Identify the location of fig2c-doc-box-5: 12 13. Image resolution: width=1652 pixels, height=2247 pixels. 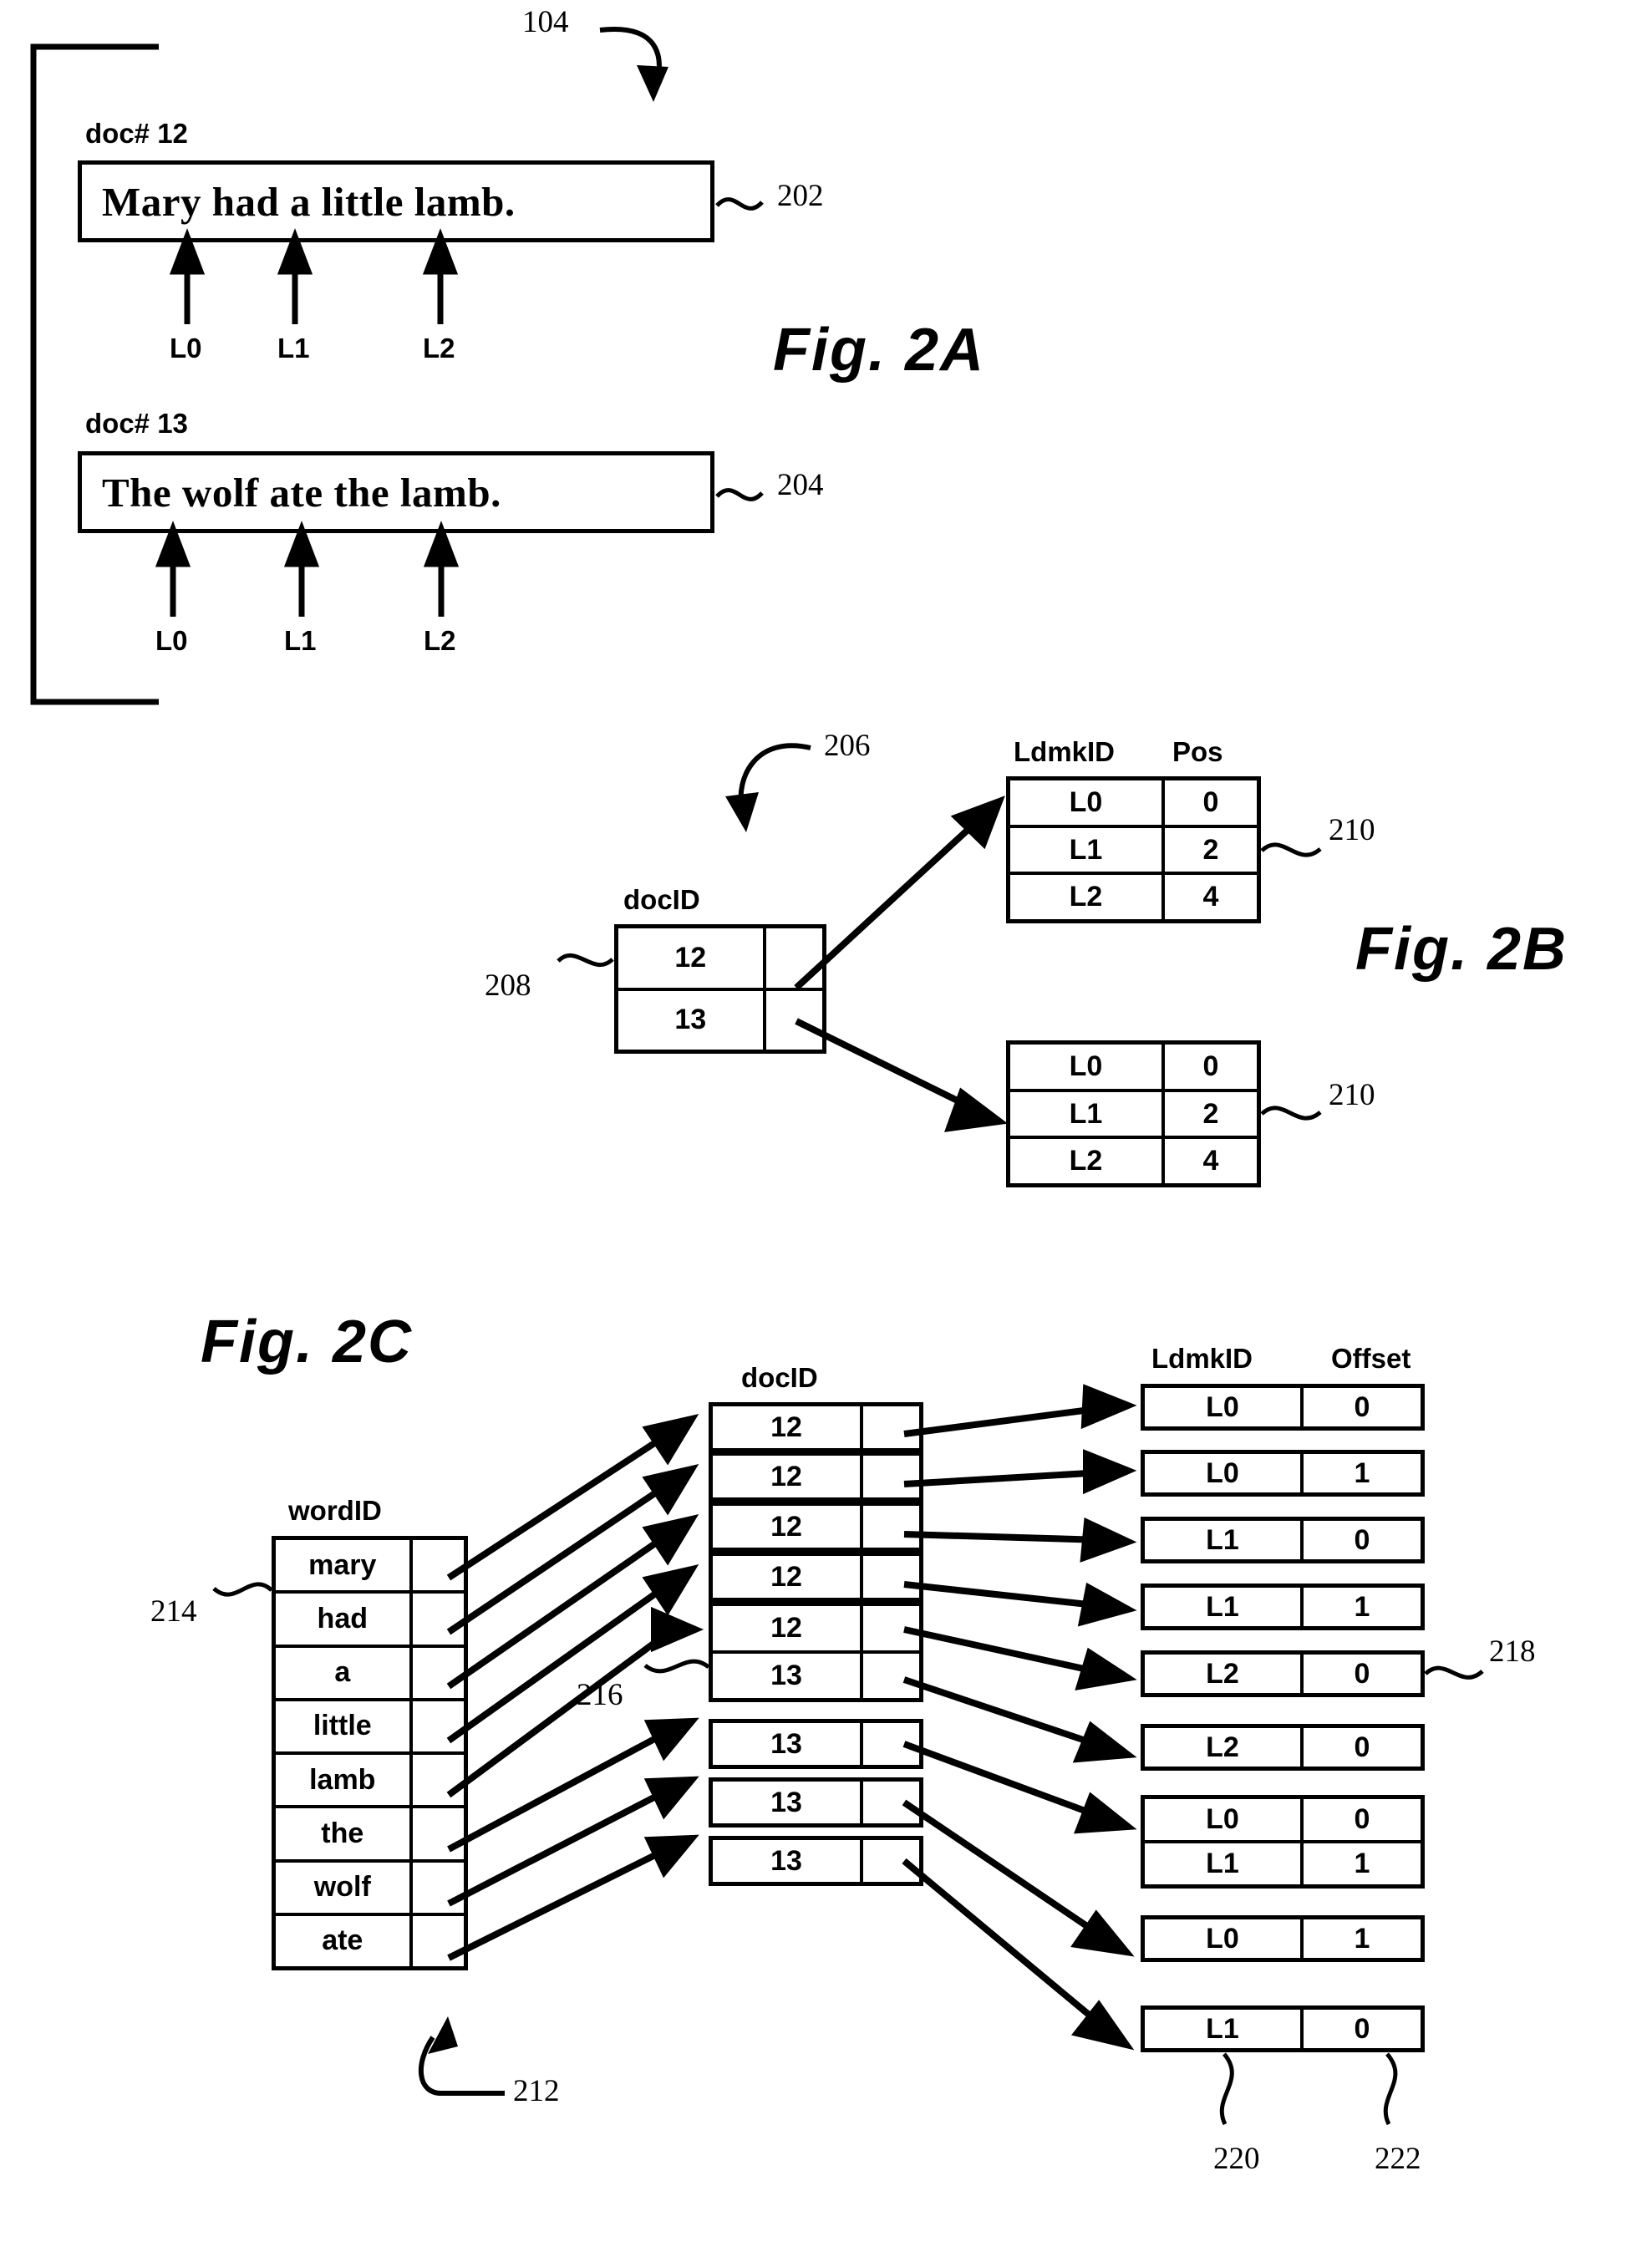
(816, 1652).